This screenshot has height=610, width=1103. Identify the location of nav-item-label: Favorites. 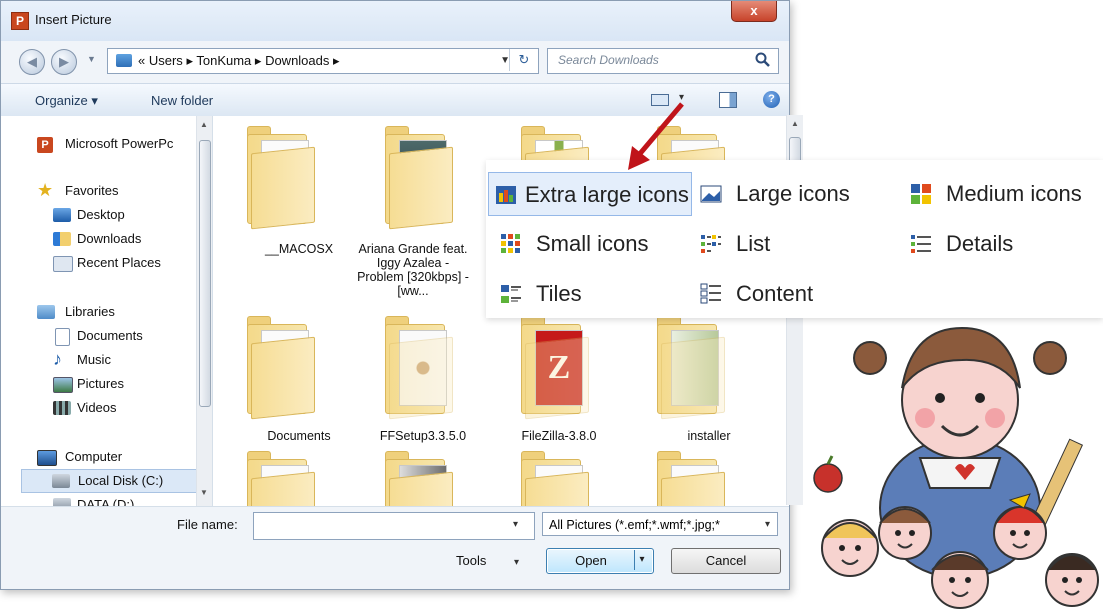
(92, 190).